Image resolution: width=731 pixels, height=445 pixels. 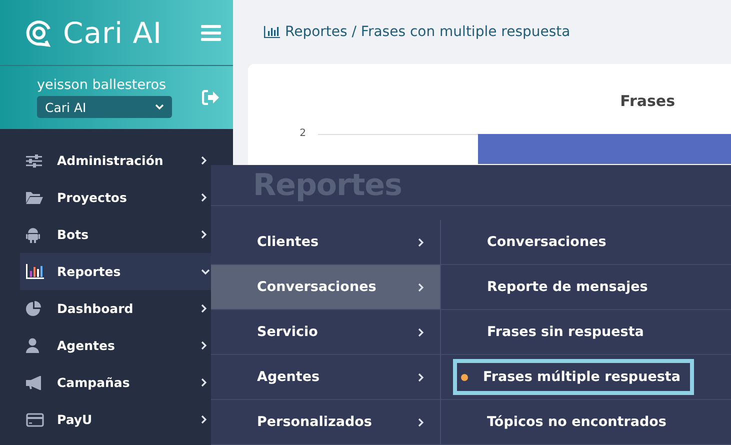 What do you see at coordinates (648, 100) in the screenshot?
I see `chart-title: Frases` at bounding box center [648, 100].